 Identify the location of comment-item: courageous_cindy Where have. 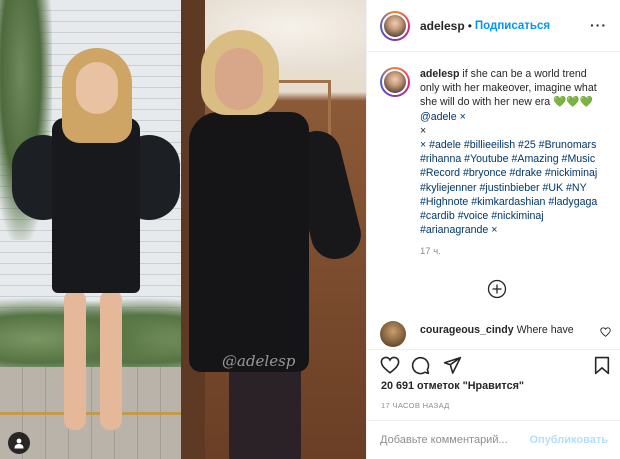
(496, 336).